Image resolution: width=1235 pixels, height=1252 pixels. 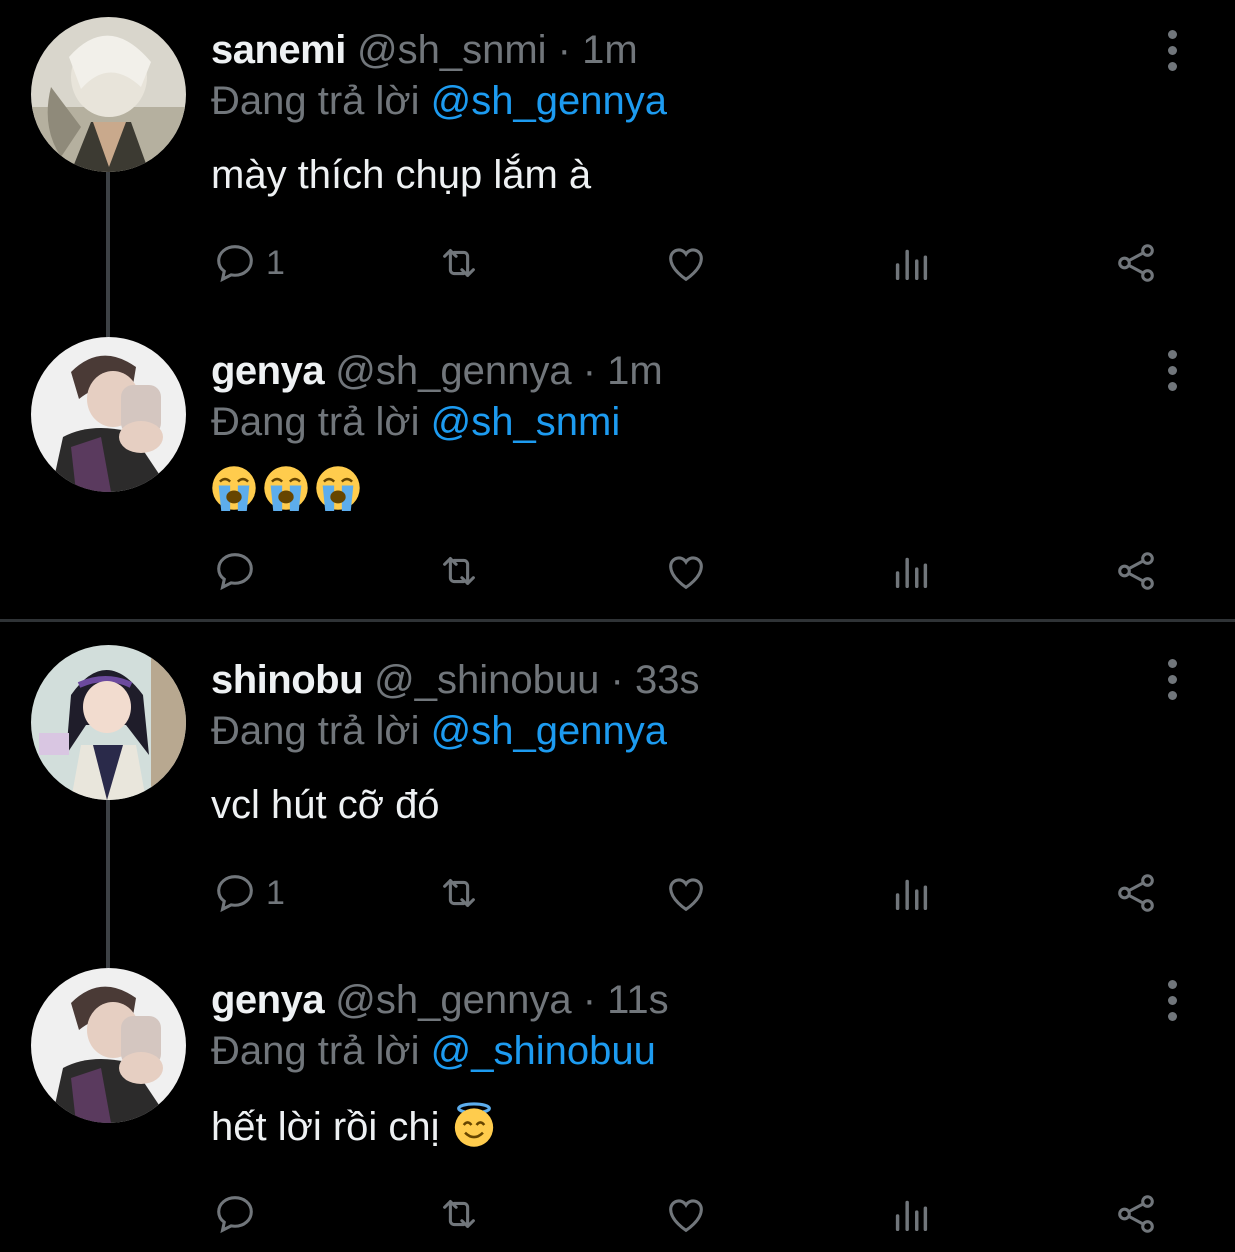 I want to click on timestamp: 33s, so click(x=667, y=680).